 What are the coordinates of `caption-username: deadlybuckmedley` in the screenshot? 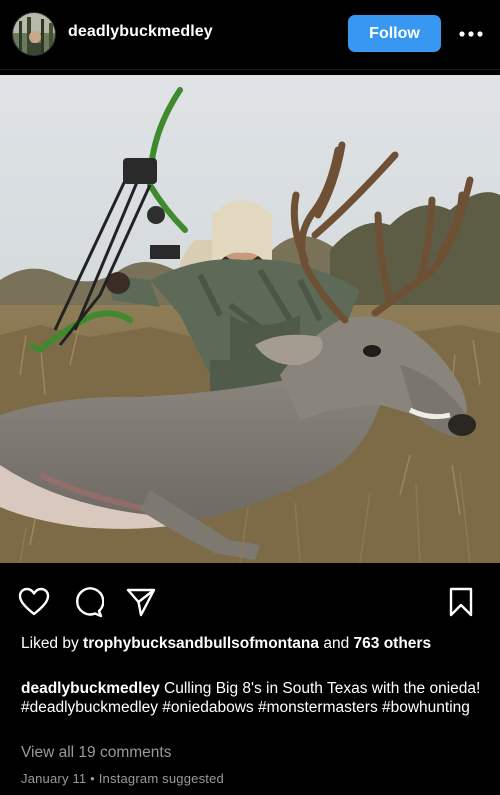 It's located at (90, 688).